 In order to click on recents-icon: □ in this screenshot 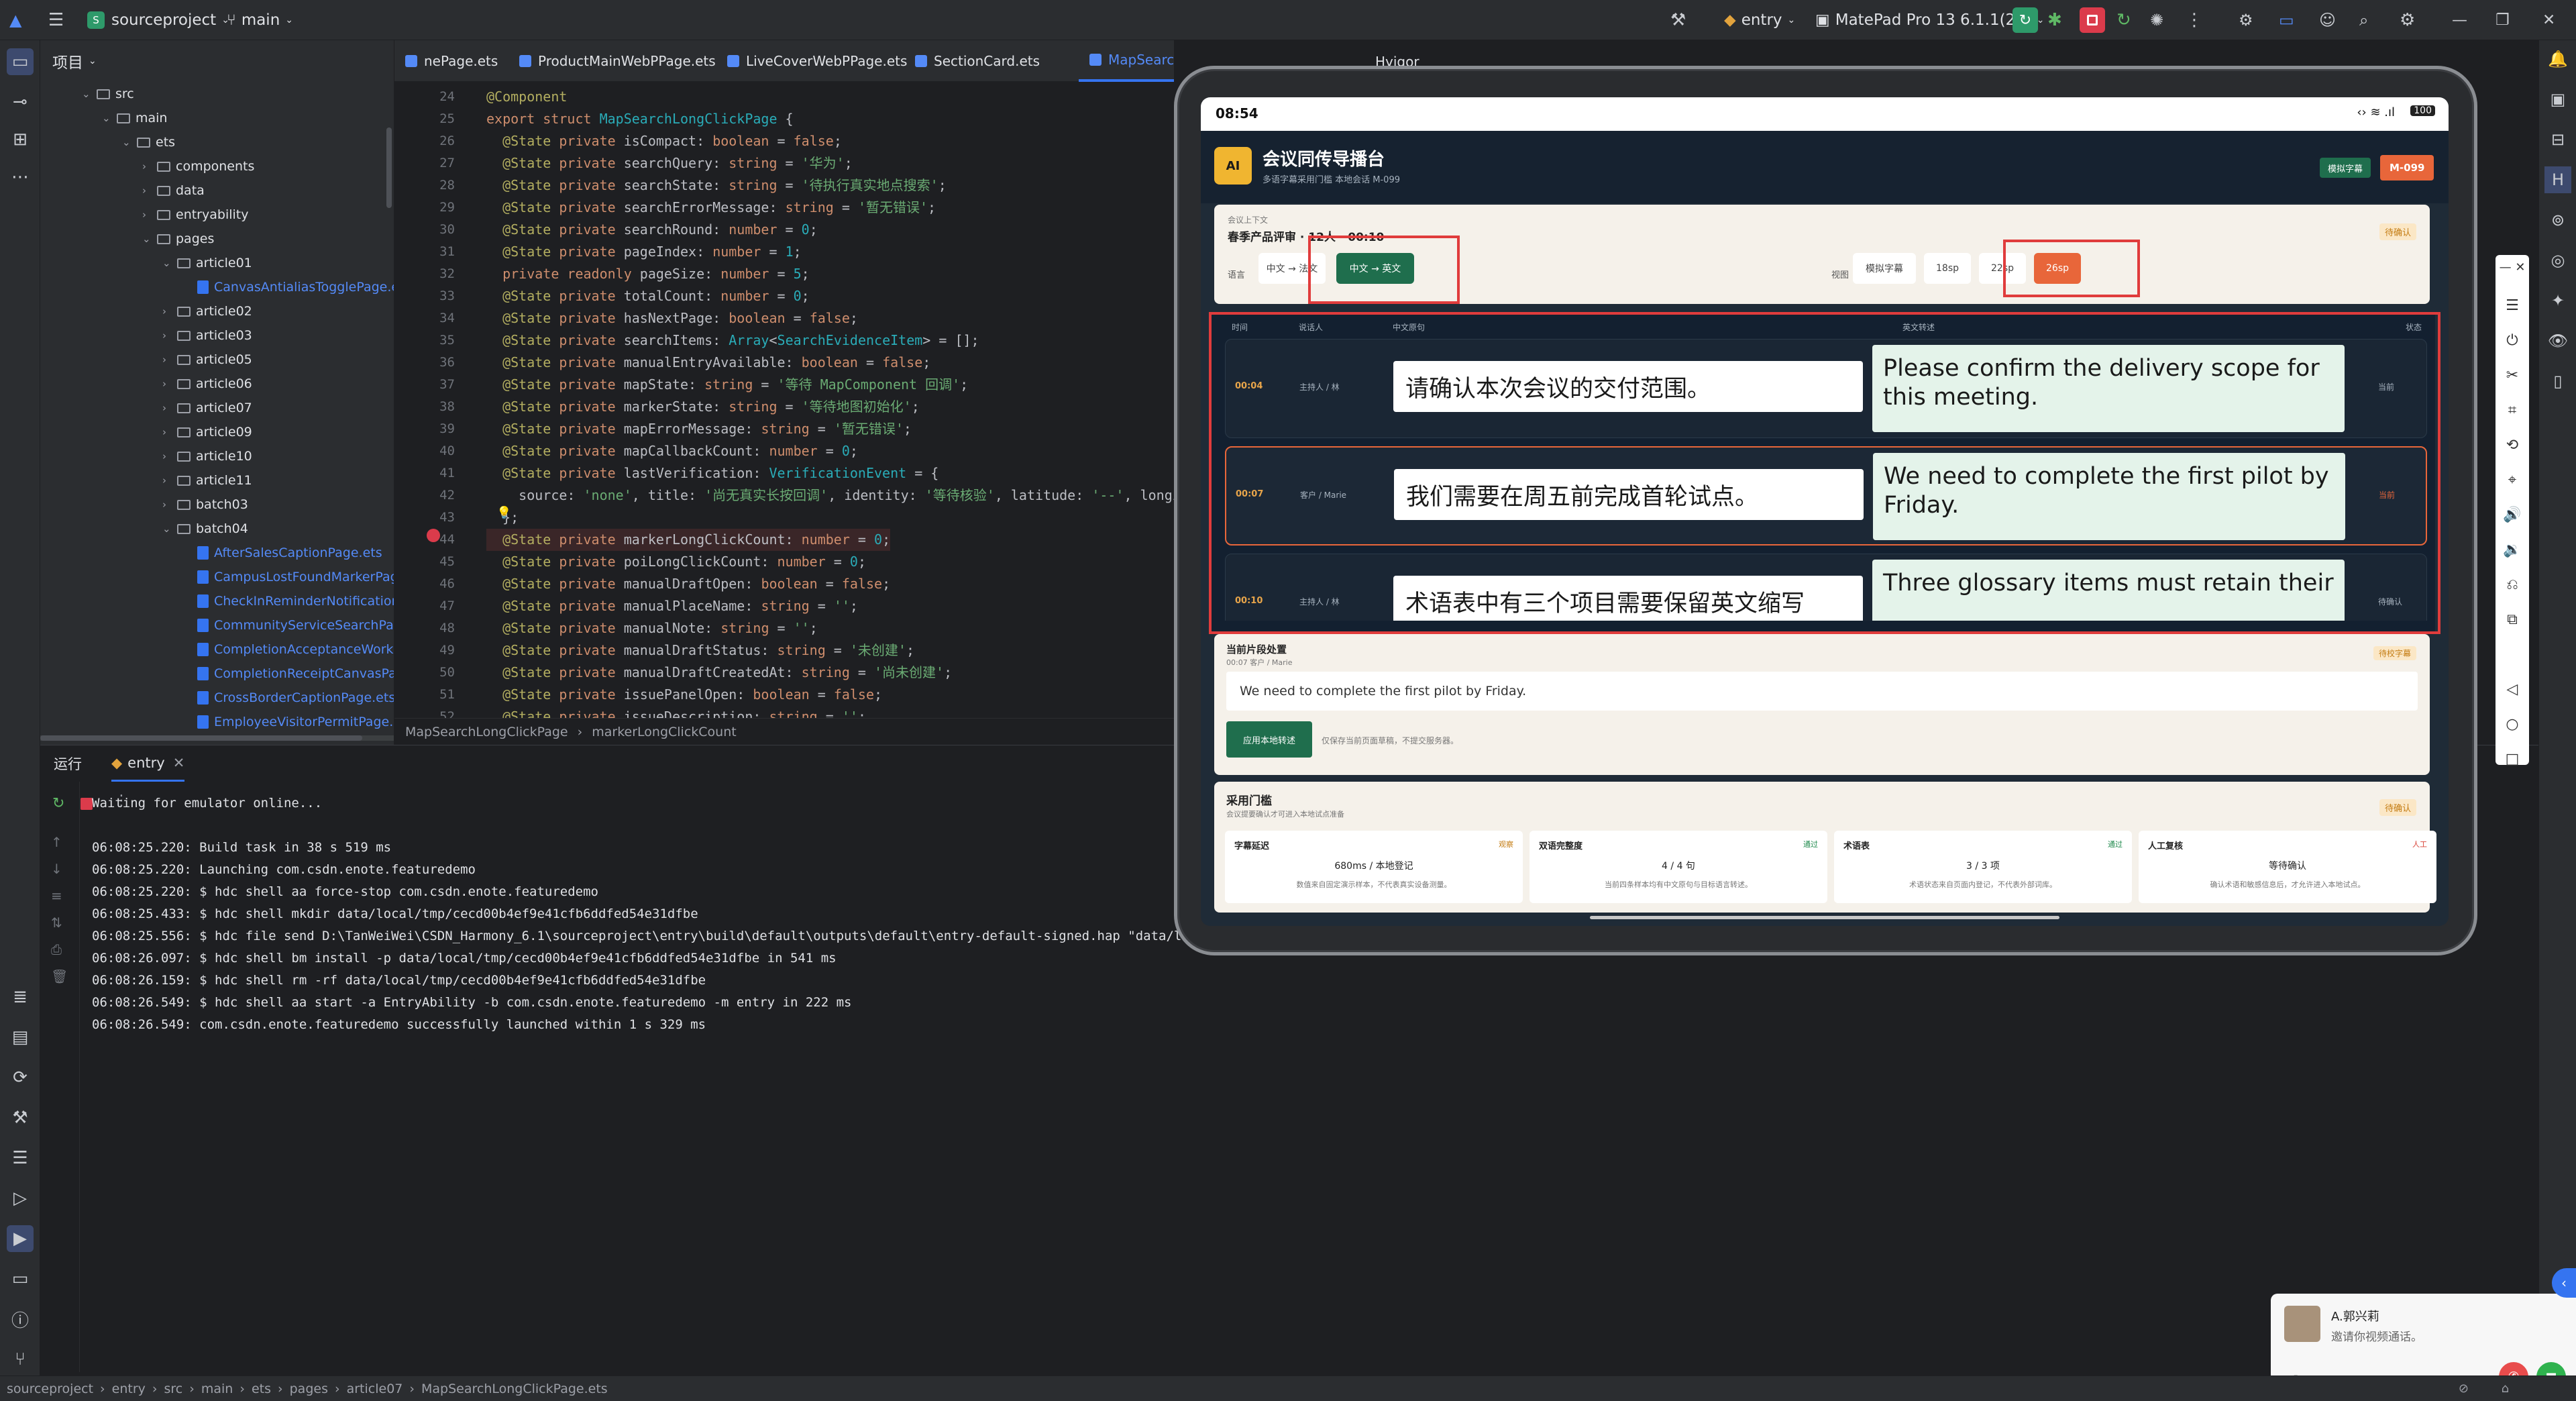, I will do `click(2512, 759)`.